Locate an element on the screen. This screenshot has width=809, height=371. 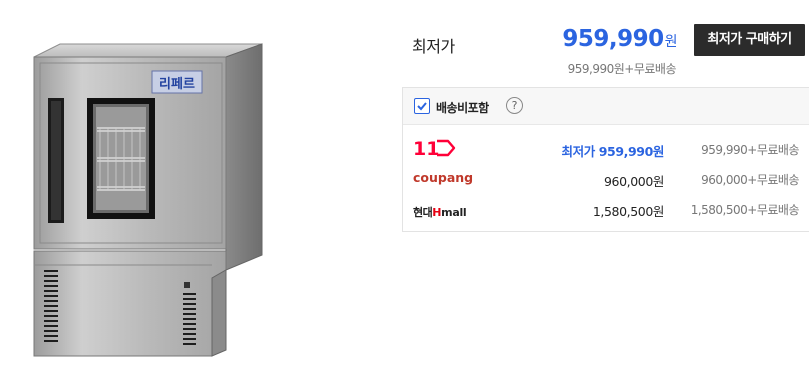
brand-logo-text: 리페르 is located at coordinates (177, 84).